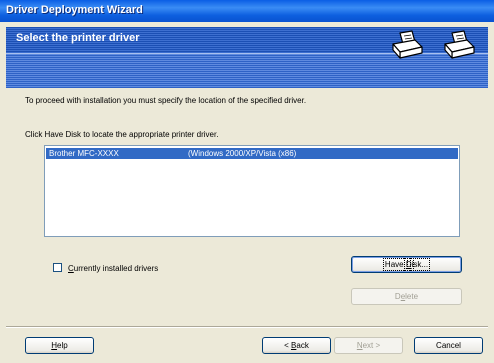  I want to click on title-bar: Driver Deployment Wizard, so click(247, 11).